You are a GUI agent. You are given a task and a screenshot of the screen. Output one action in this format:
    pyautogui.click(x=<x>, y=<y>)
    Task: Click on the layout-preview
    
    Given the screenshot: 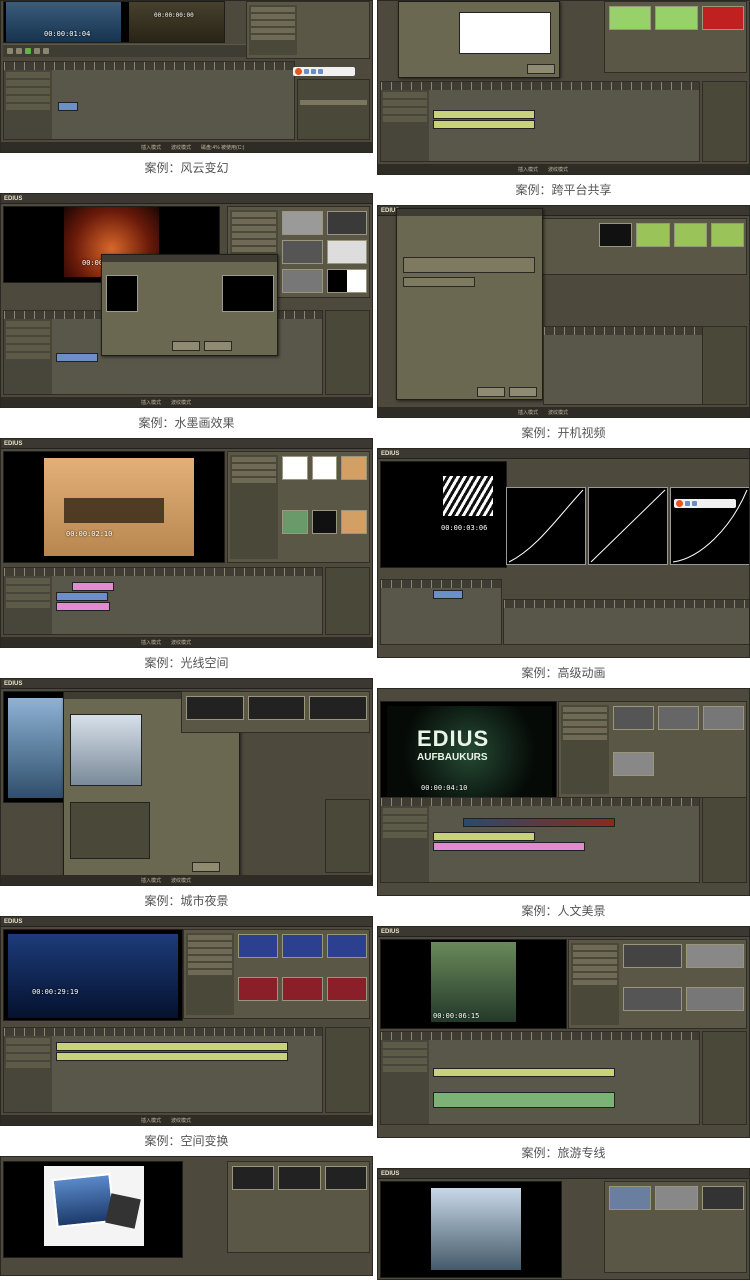 What is the action you would take?
    pyautogui.click(x=106, y=750)
    